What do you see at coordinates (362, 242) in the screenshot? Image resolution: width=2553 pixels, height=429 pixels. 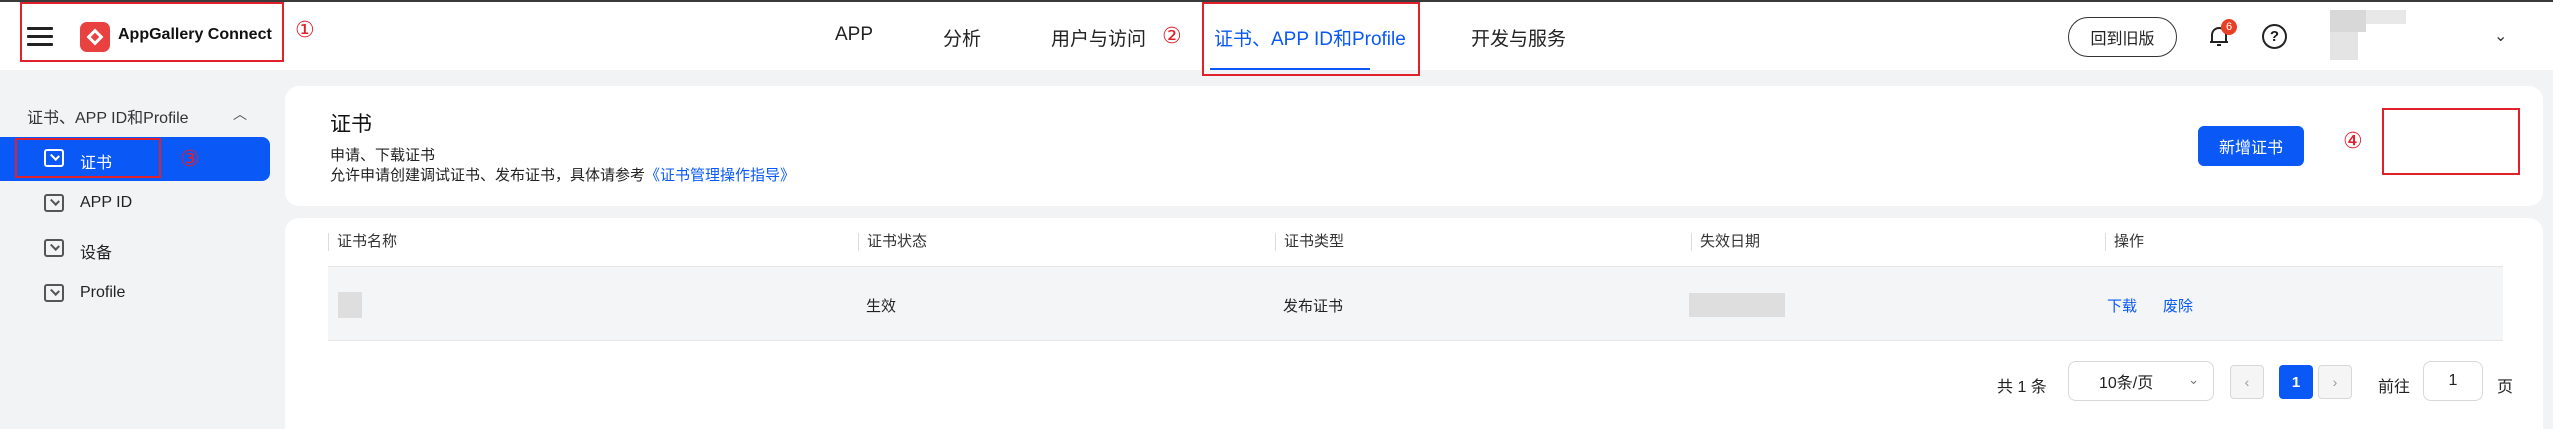 I see `column-header-name: 证书名称` at bounding box center [362, 242].